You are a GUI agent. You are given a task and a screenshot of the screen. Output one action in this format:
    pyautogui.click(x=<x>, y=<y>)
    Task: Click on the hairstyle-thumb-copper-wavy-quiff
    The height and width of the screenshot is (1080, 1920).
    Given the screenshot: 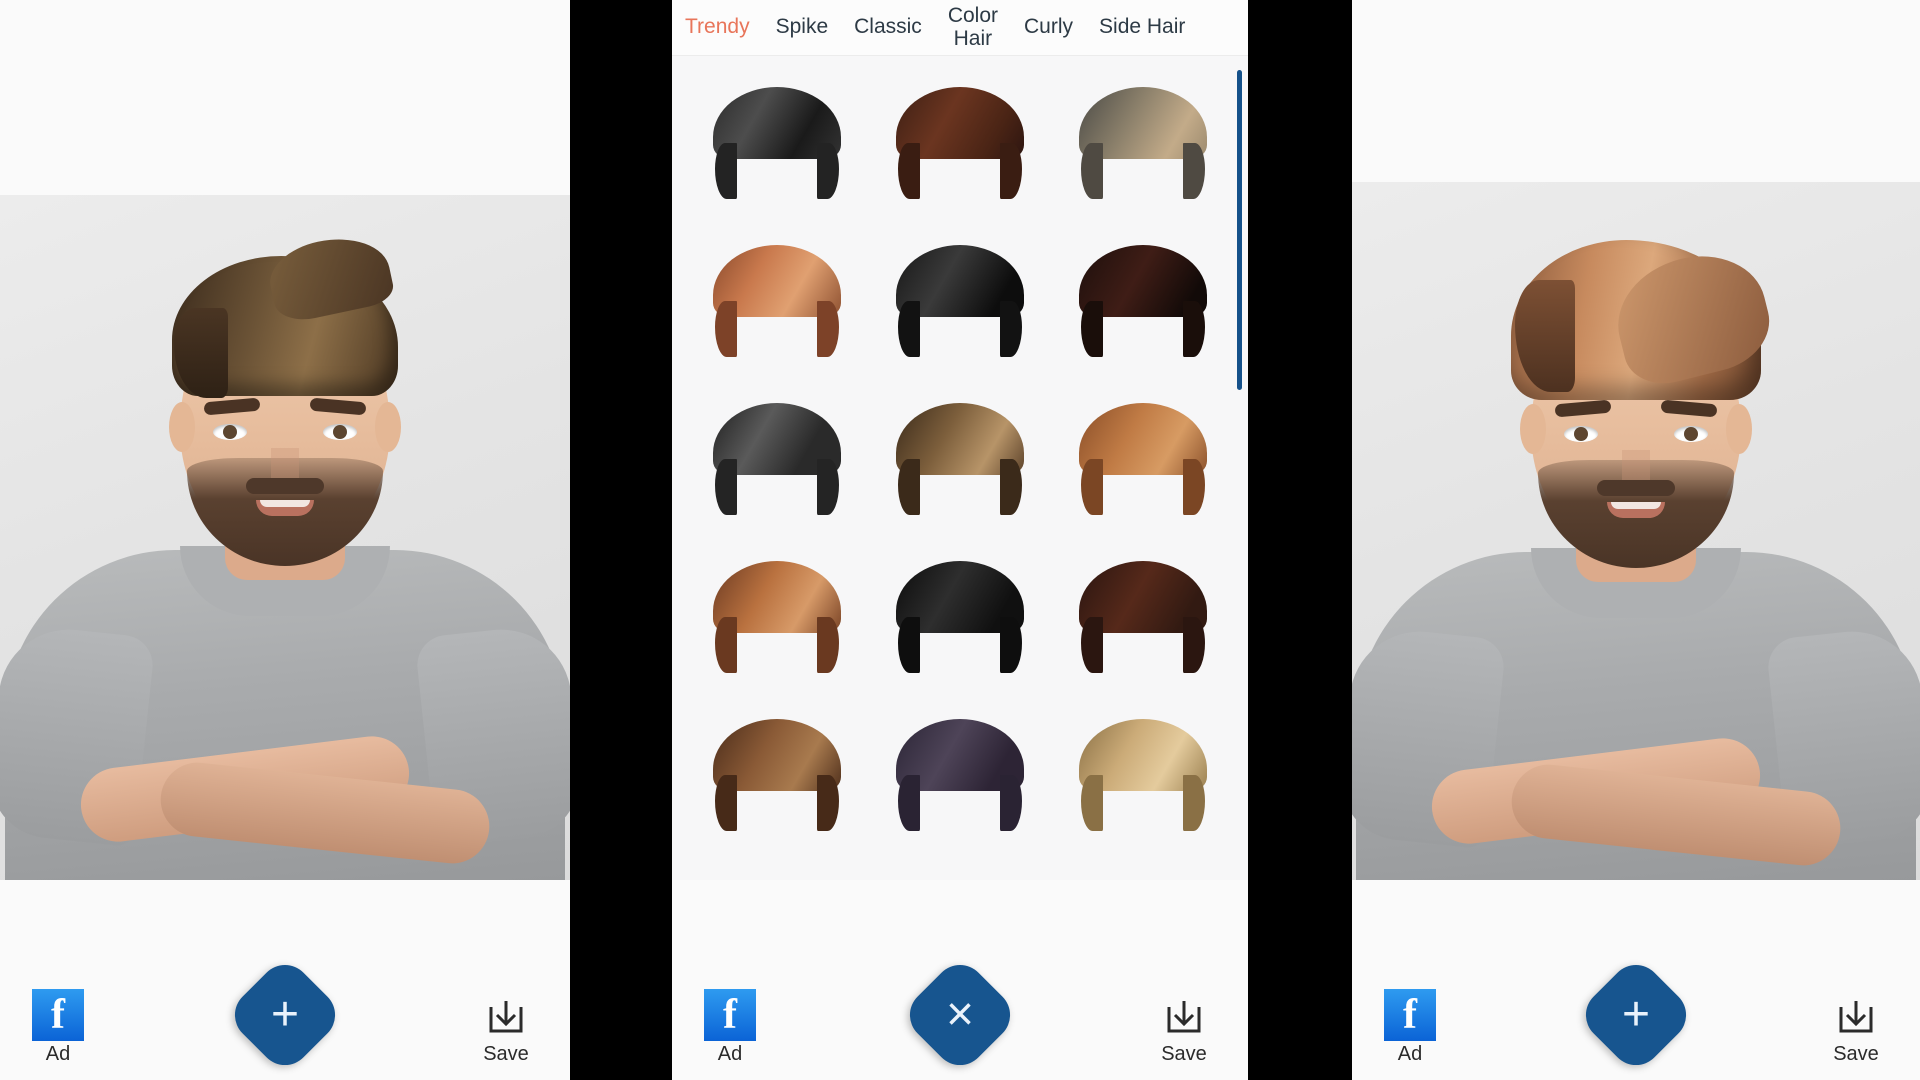 What is the action you would take?
    pyautogui.click(x=777, y=301)
    